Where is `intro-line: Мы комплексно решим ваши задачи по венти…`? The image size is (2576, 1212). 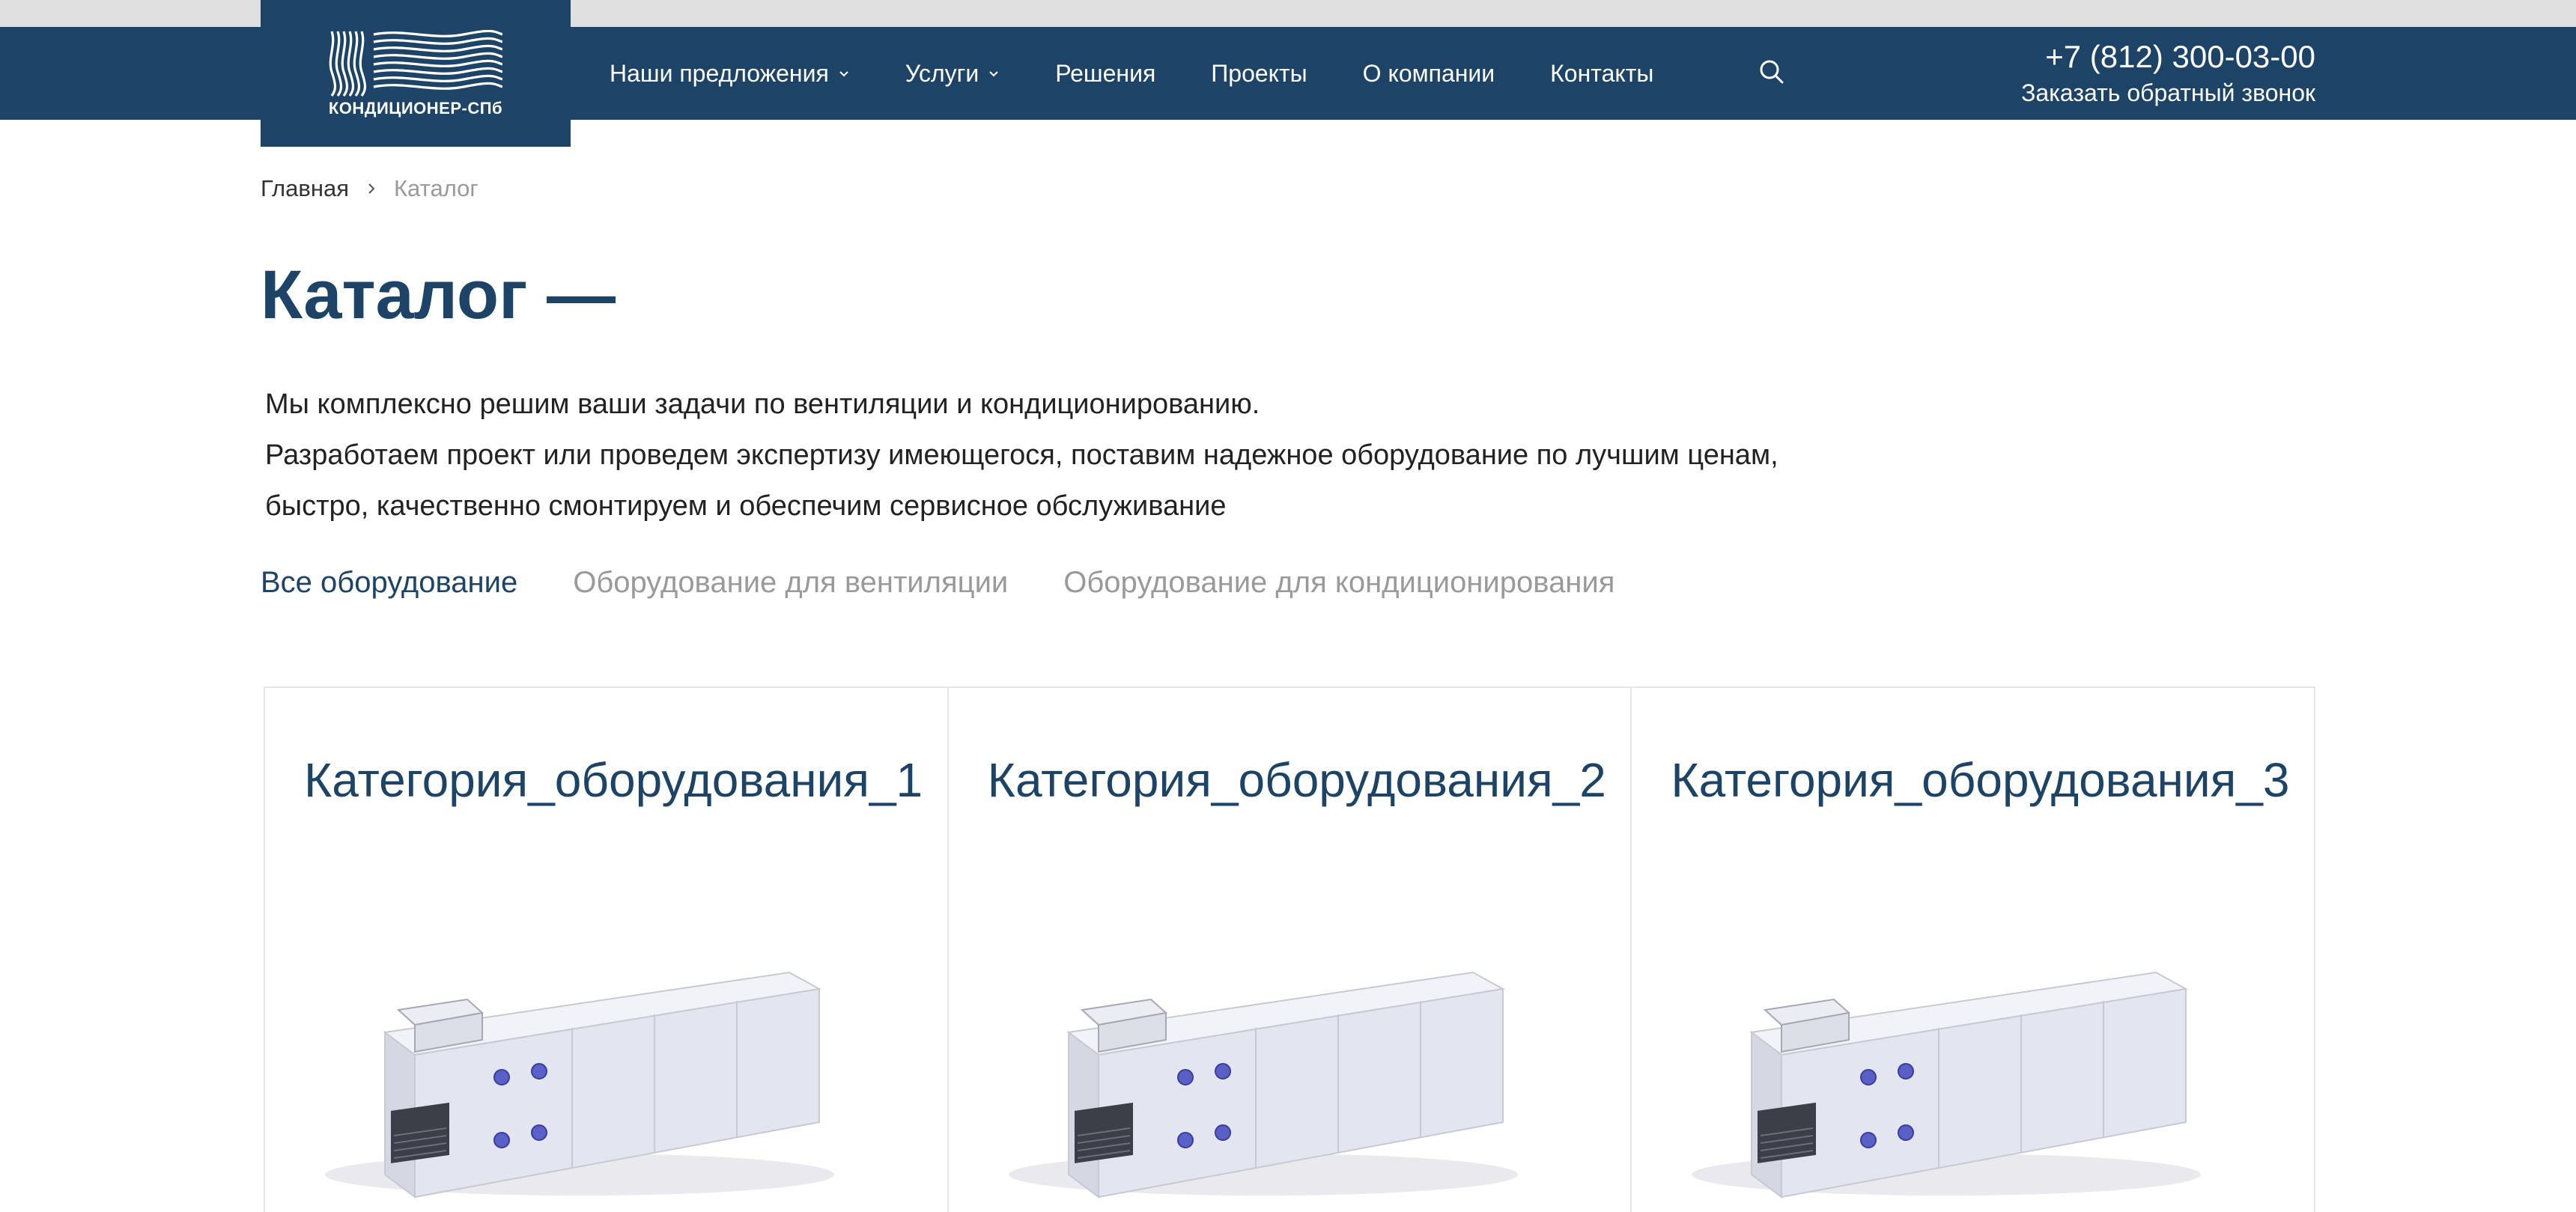 intro-line: Мы комплексно решим ваши задачи по венти… is located at coordinates (762, 404).